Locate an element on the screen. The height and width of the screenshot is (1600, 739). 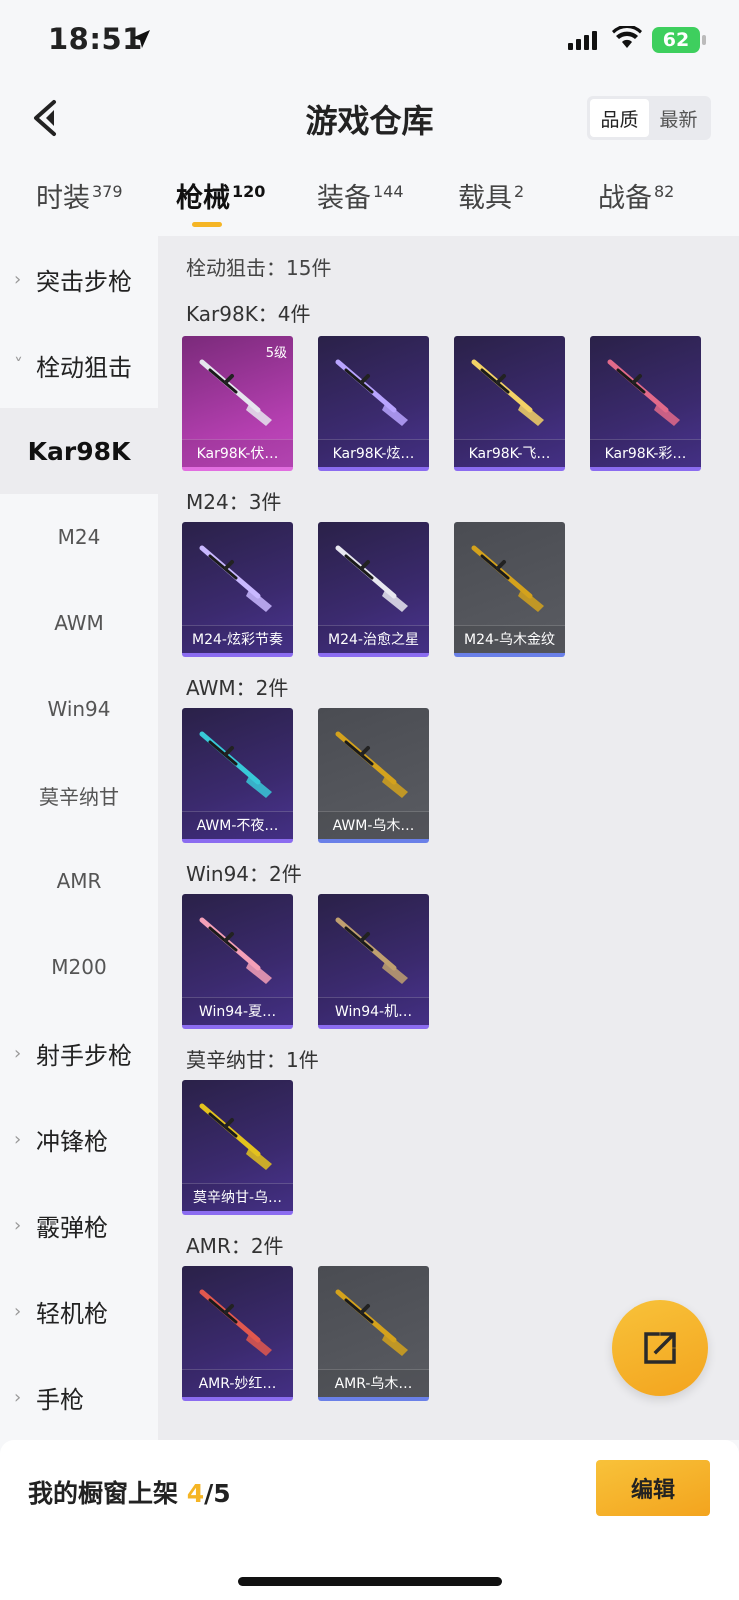
tab-equipment: 装备 144 is located at coordinates (360, 195).